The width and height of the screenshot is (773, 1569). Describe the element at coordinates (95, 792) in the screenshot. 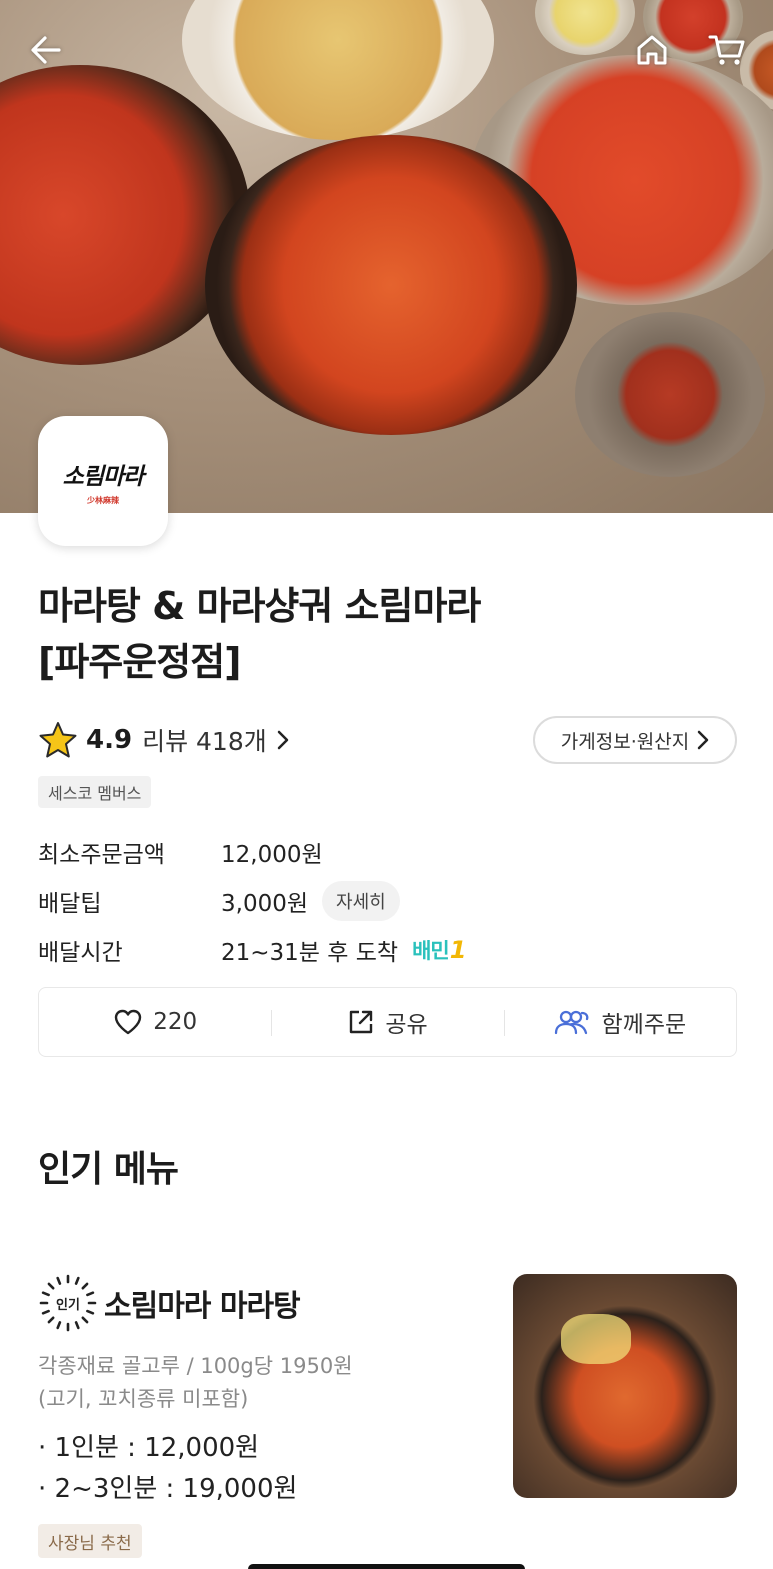

I see `cesco-member-badge: 세스코 멤버스` at that location.